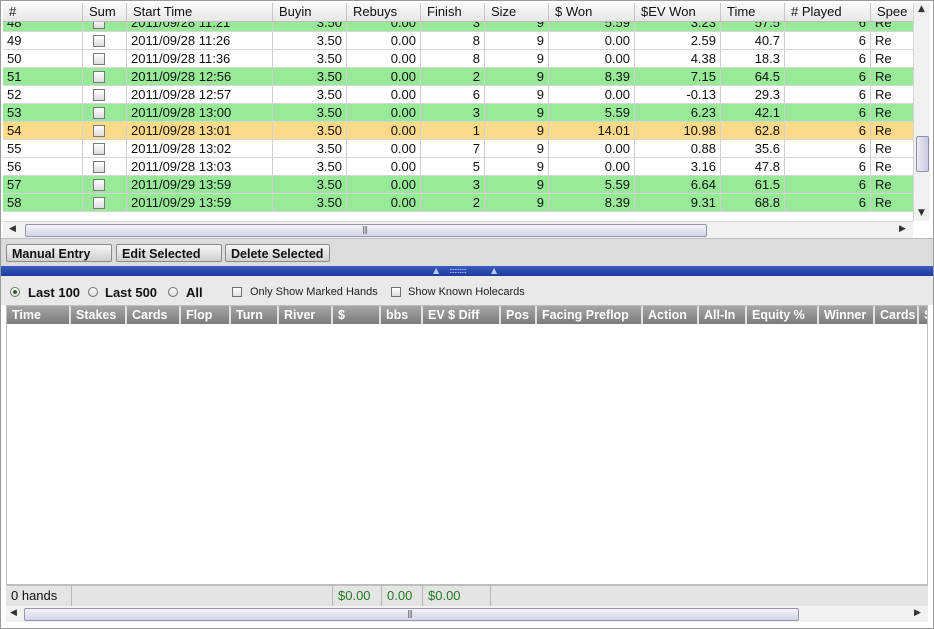  Describe the element at coordinates (314, 292) in the screenshot. I see `only-marked-hands-label: Only Show Marked Hands` at that location.